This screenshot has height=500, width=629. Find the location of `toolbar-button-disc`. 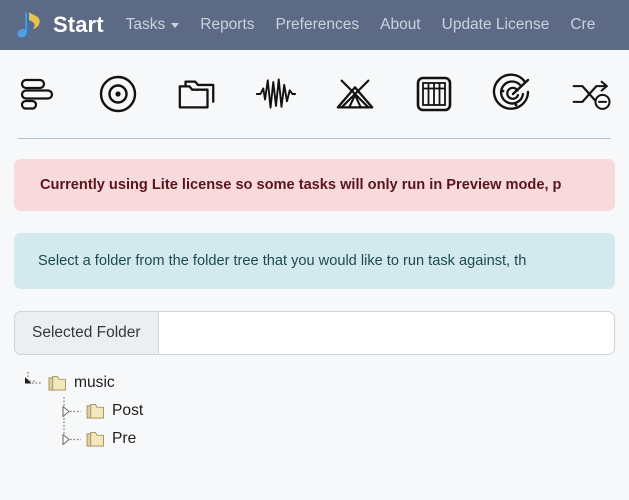

toolbar-button-disc is located at coordinates (118, 94).